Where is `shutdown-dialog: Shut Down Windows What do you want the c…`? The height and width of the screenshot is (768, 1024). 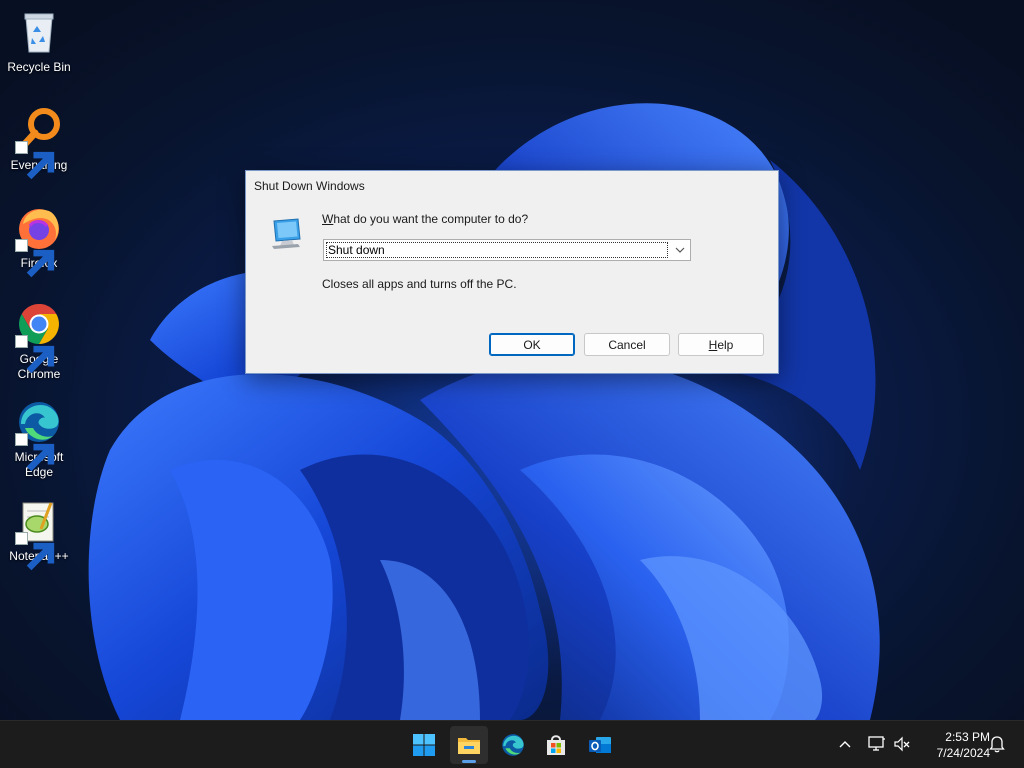 shutdown-dialog: Shut Down Windows What do you want the c… is located at coordinates (512, 272).